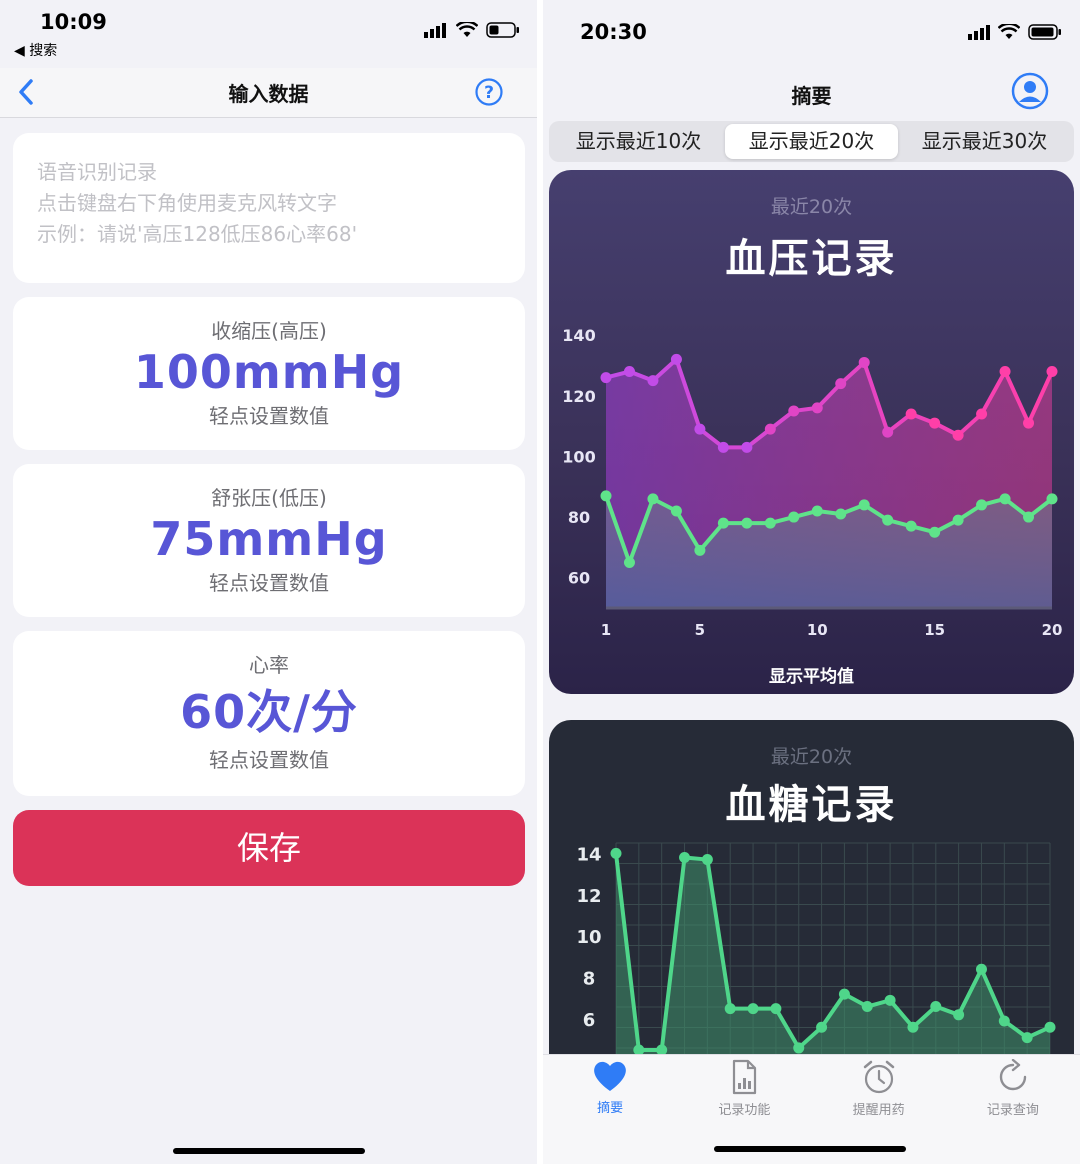 This screenshot has height=1164, width=1080. I want to click on bp-y-tick-label: 60, so click(579, 578).